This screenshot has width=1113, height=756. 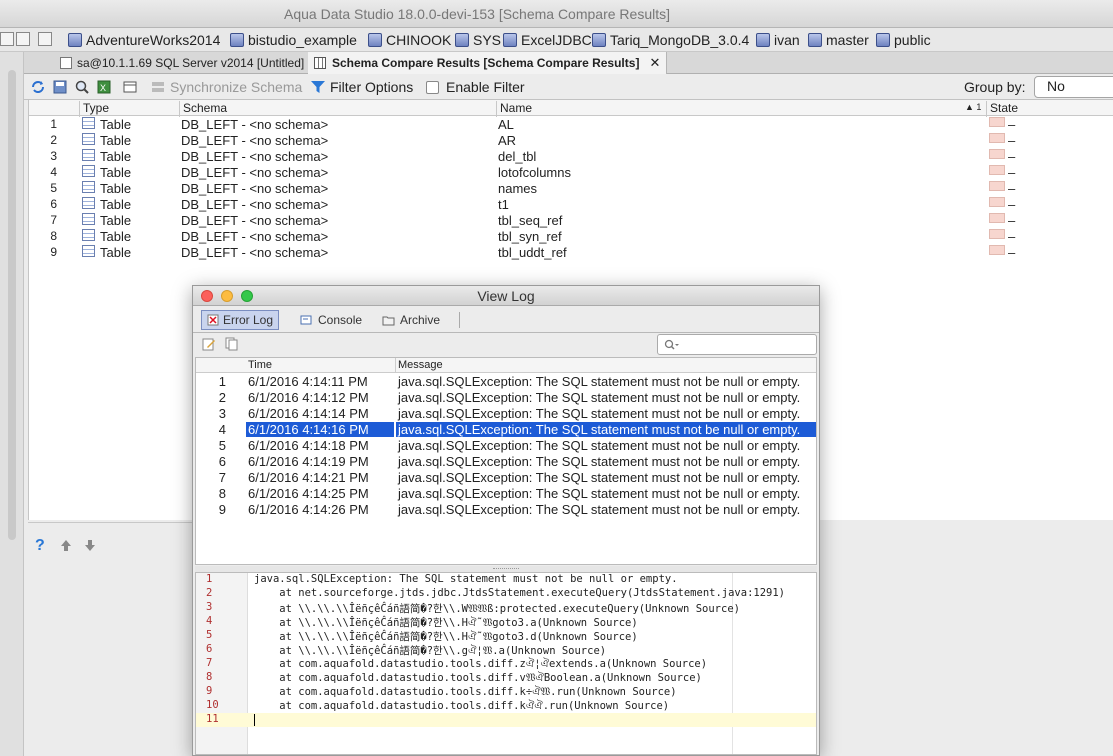 What do you see at coordinates (306, 320) in the screenshot?
I see `console-icon` at bounding box center [306, 320].